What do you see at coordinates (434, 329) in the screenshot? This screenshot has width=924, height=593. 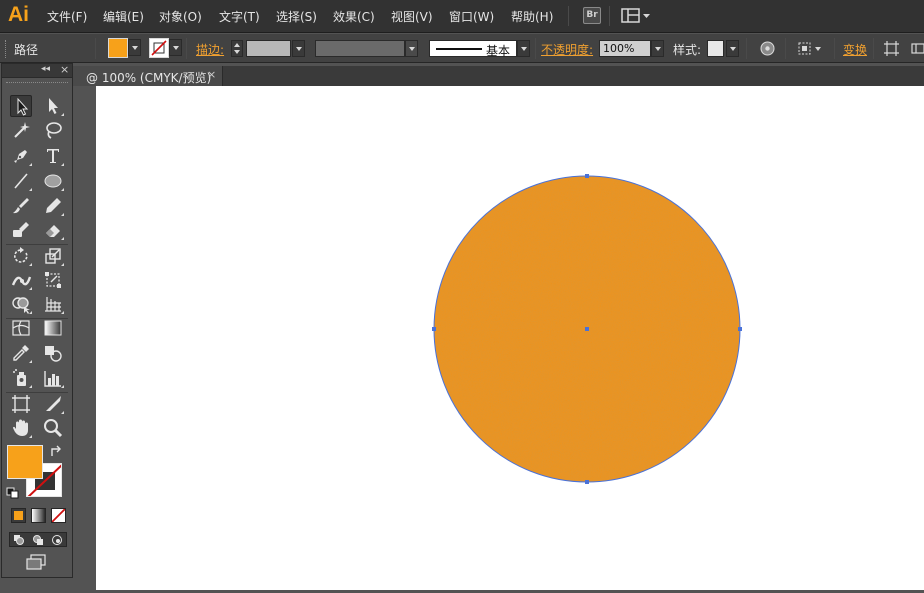 I see `anchor-point-left` at bounding box center [434, 329].